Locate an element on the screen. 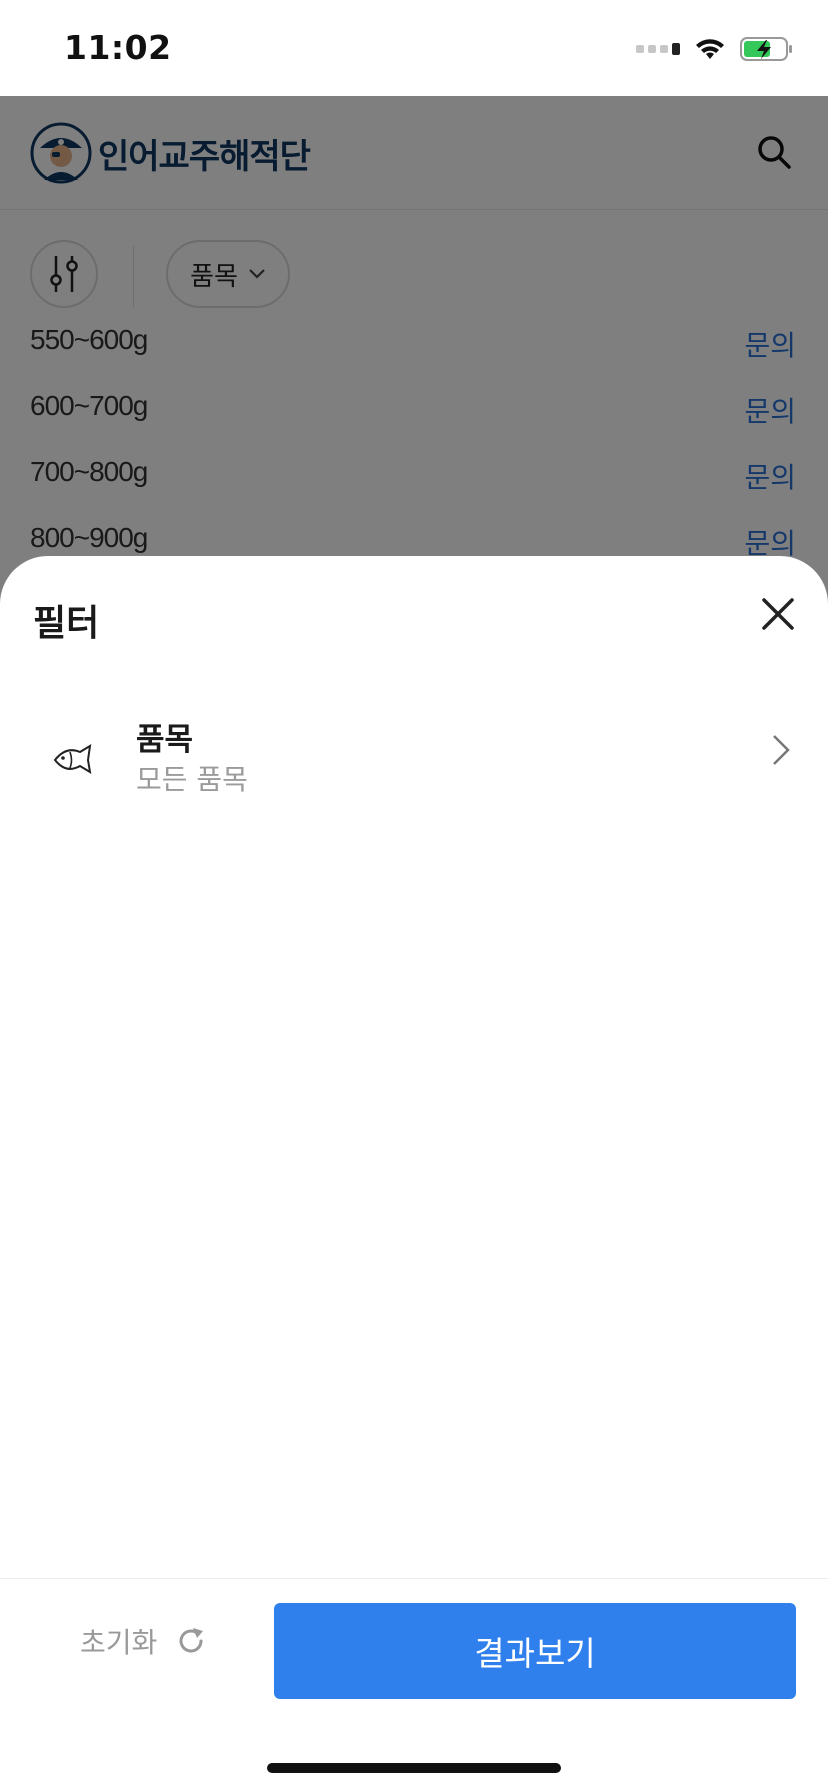  status-icons is located at coordinates (715, 49).